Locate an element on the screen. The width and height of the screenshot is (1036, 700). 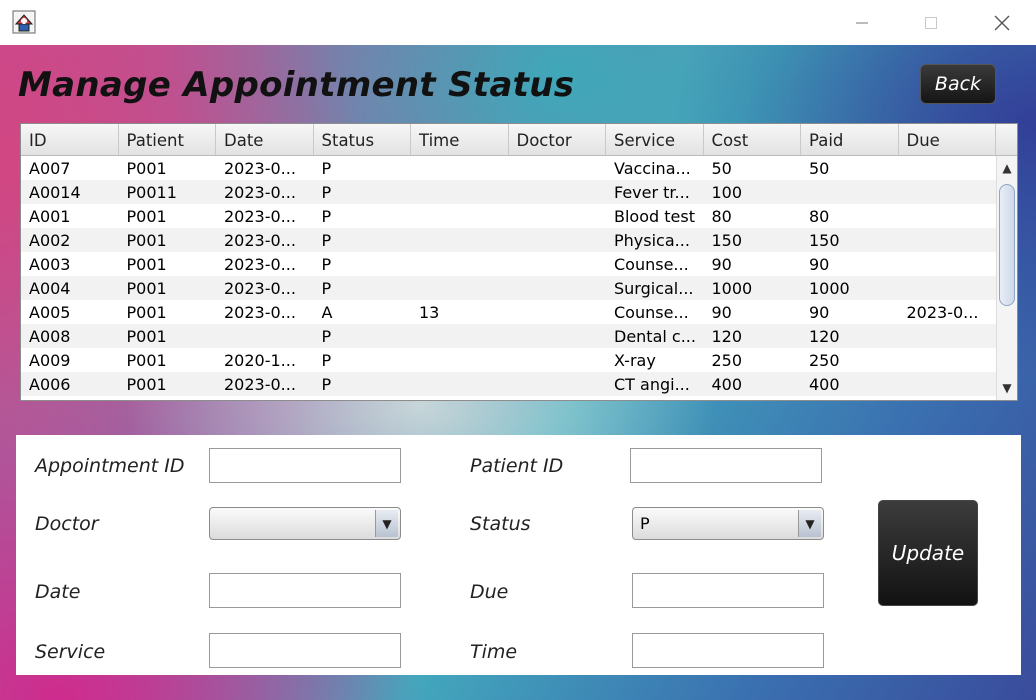
minimize-icon is located at coordinates (862, 23).